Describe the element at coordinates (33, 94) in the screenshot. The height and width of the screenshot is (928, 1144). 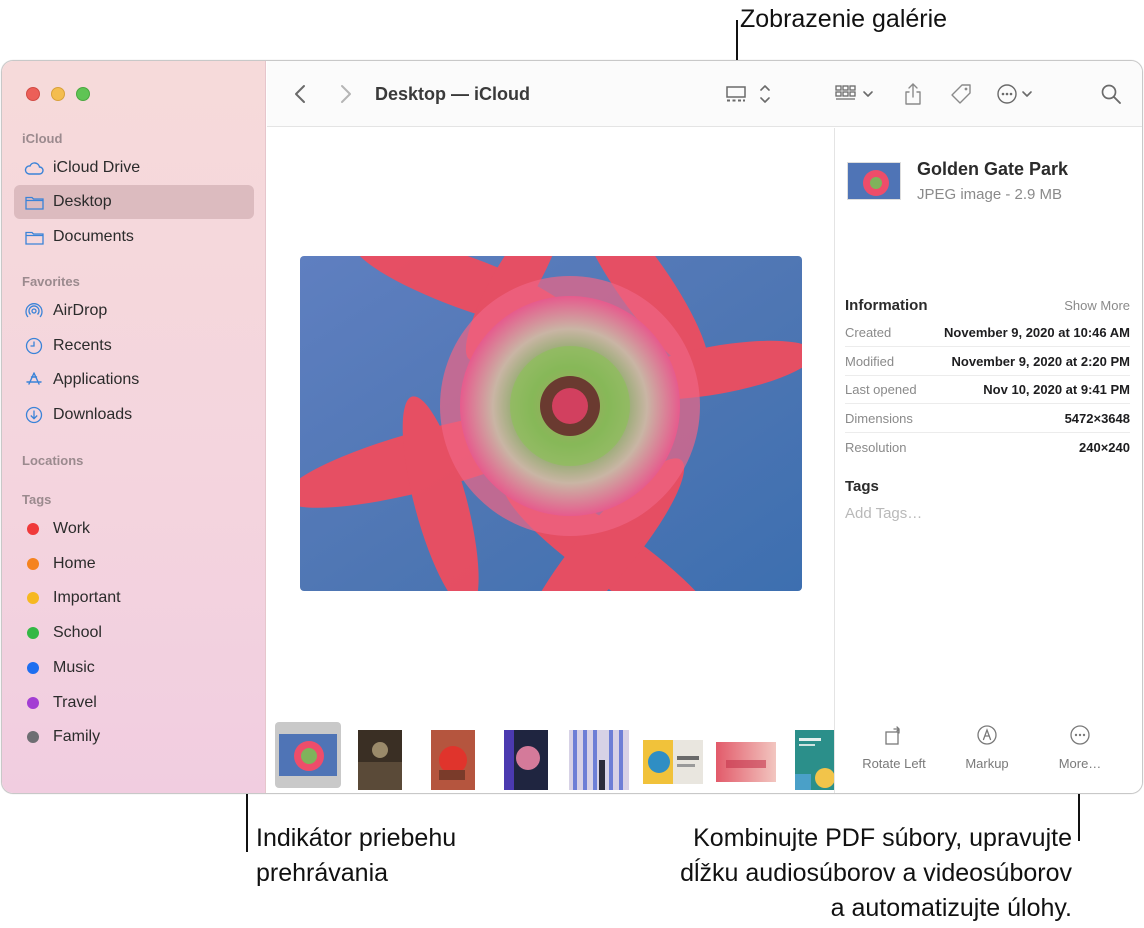
I see `close-button` at that location.